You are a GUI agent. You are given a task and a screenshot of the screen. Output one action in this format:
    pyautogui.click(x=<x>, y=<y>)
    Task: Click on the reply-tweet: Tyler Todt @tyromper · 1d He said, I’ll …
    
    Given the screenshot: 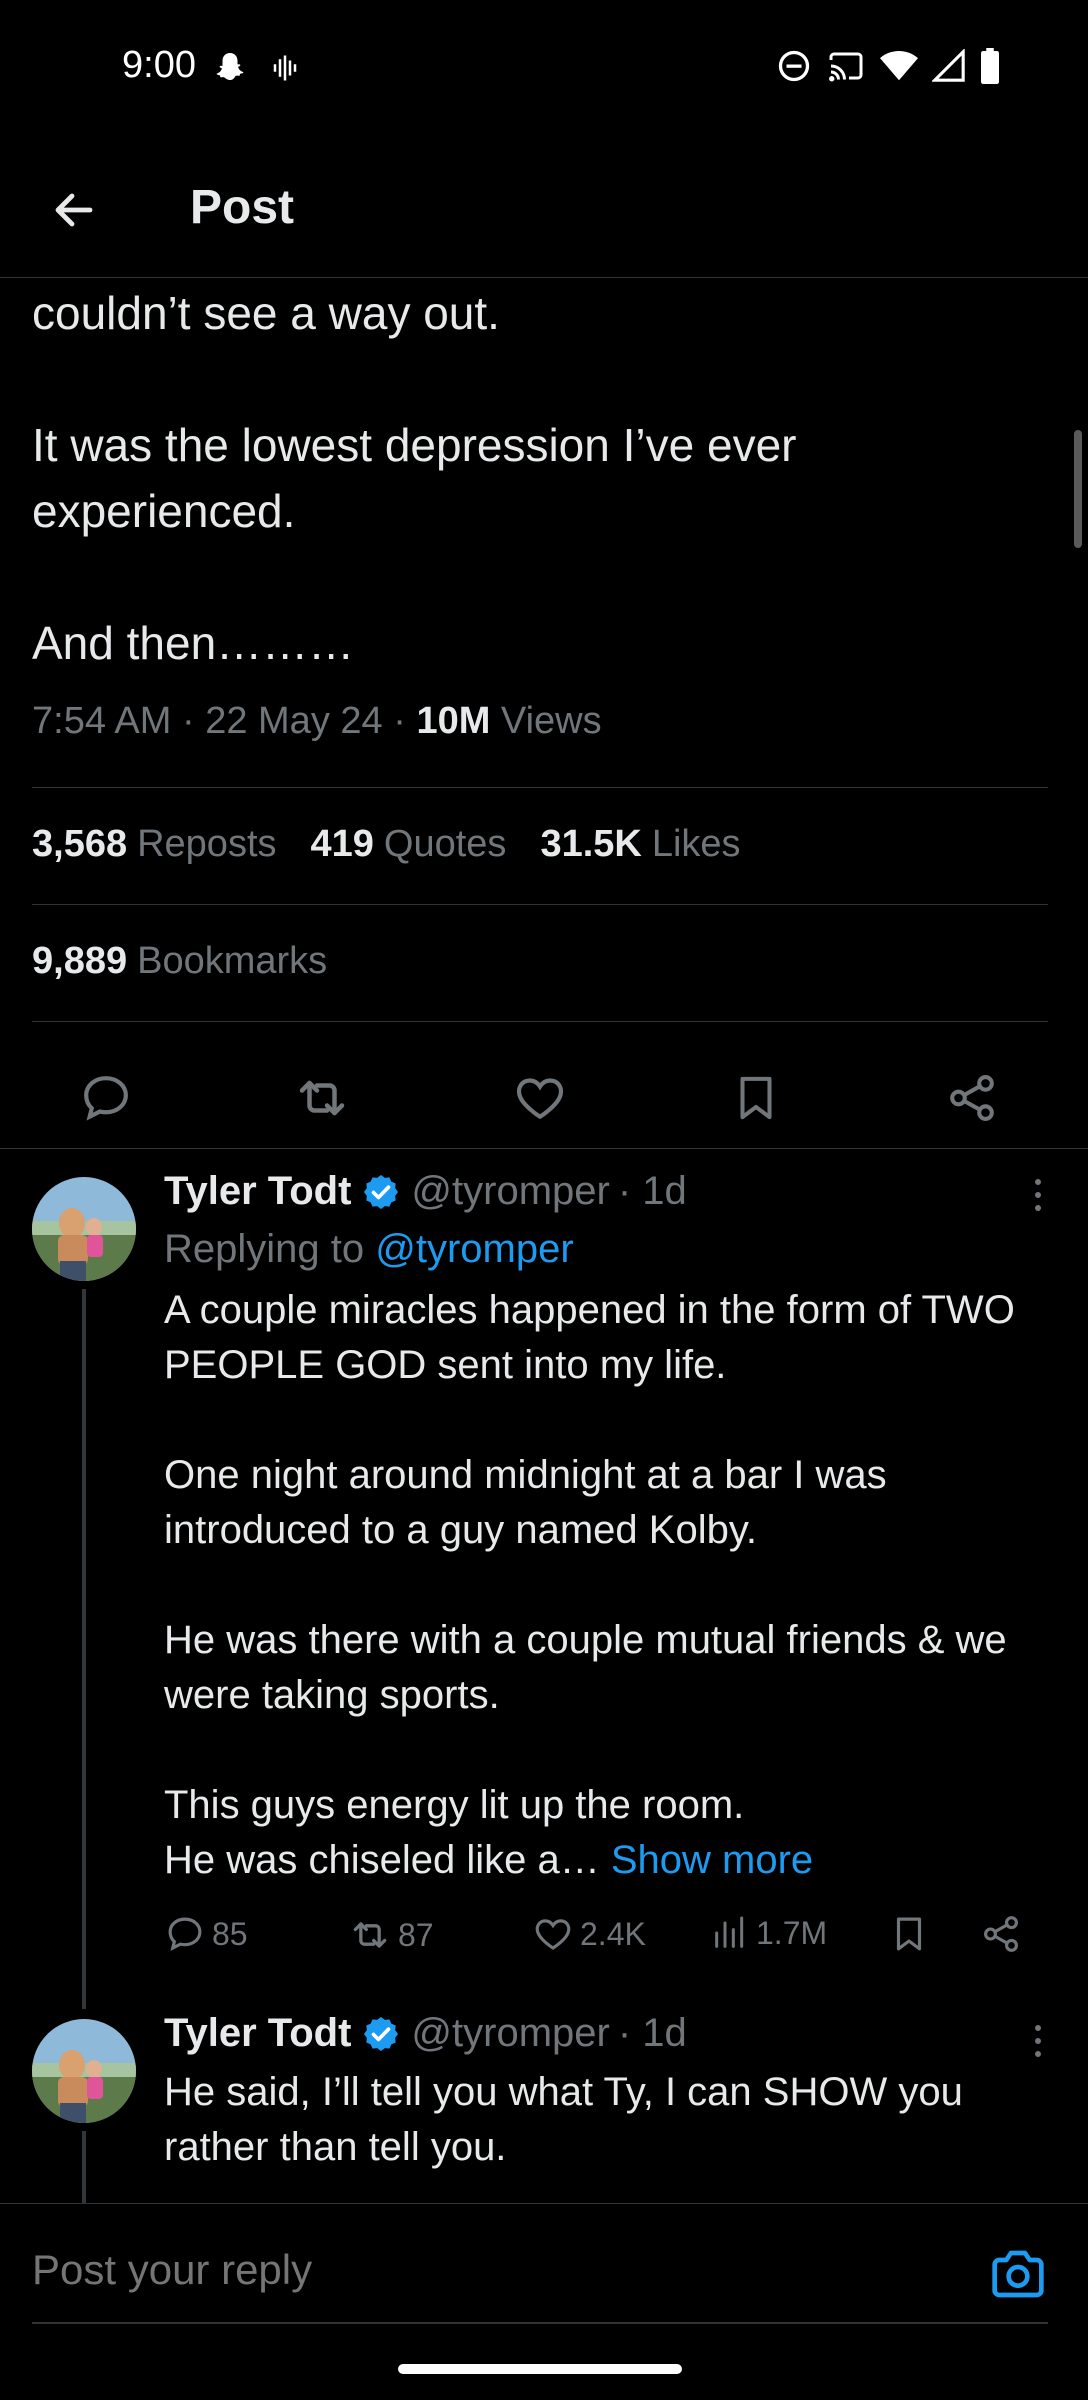 What is the action you would take?
    pyautogui.click(x=544, y=2106)
    